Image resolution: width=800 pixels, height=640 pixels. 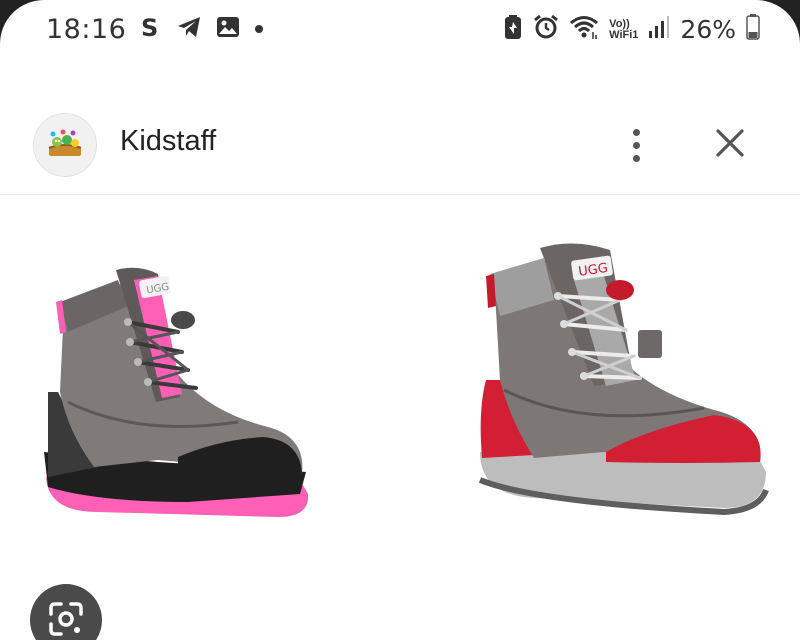 I want to click on vowifi-top-label: Vo)), so click(x=619, y=23).